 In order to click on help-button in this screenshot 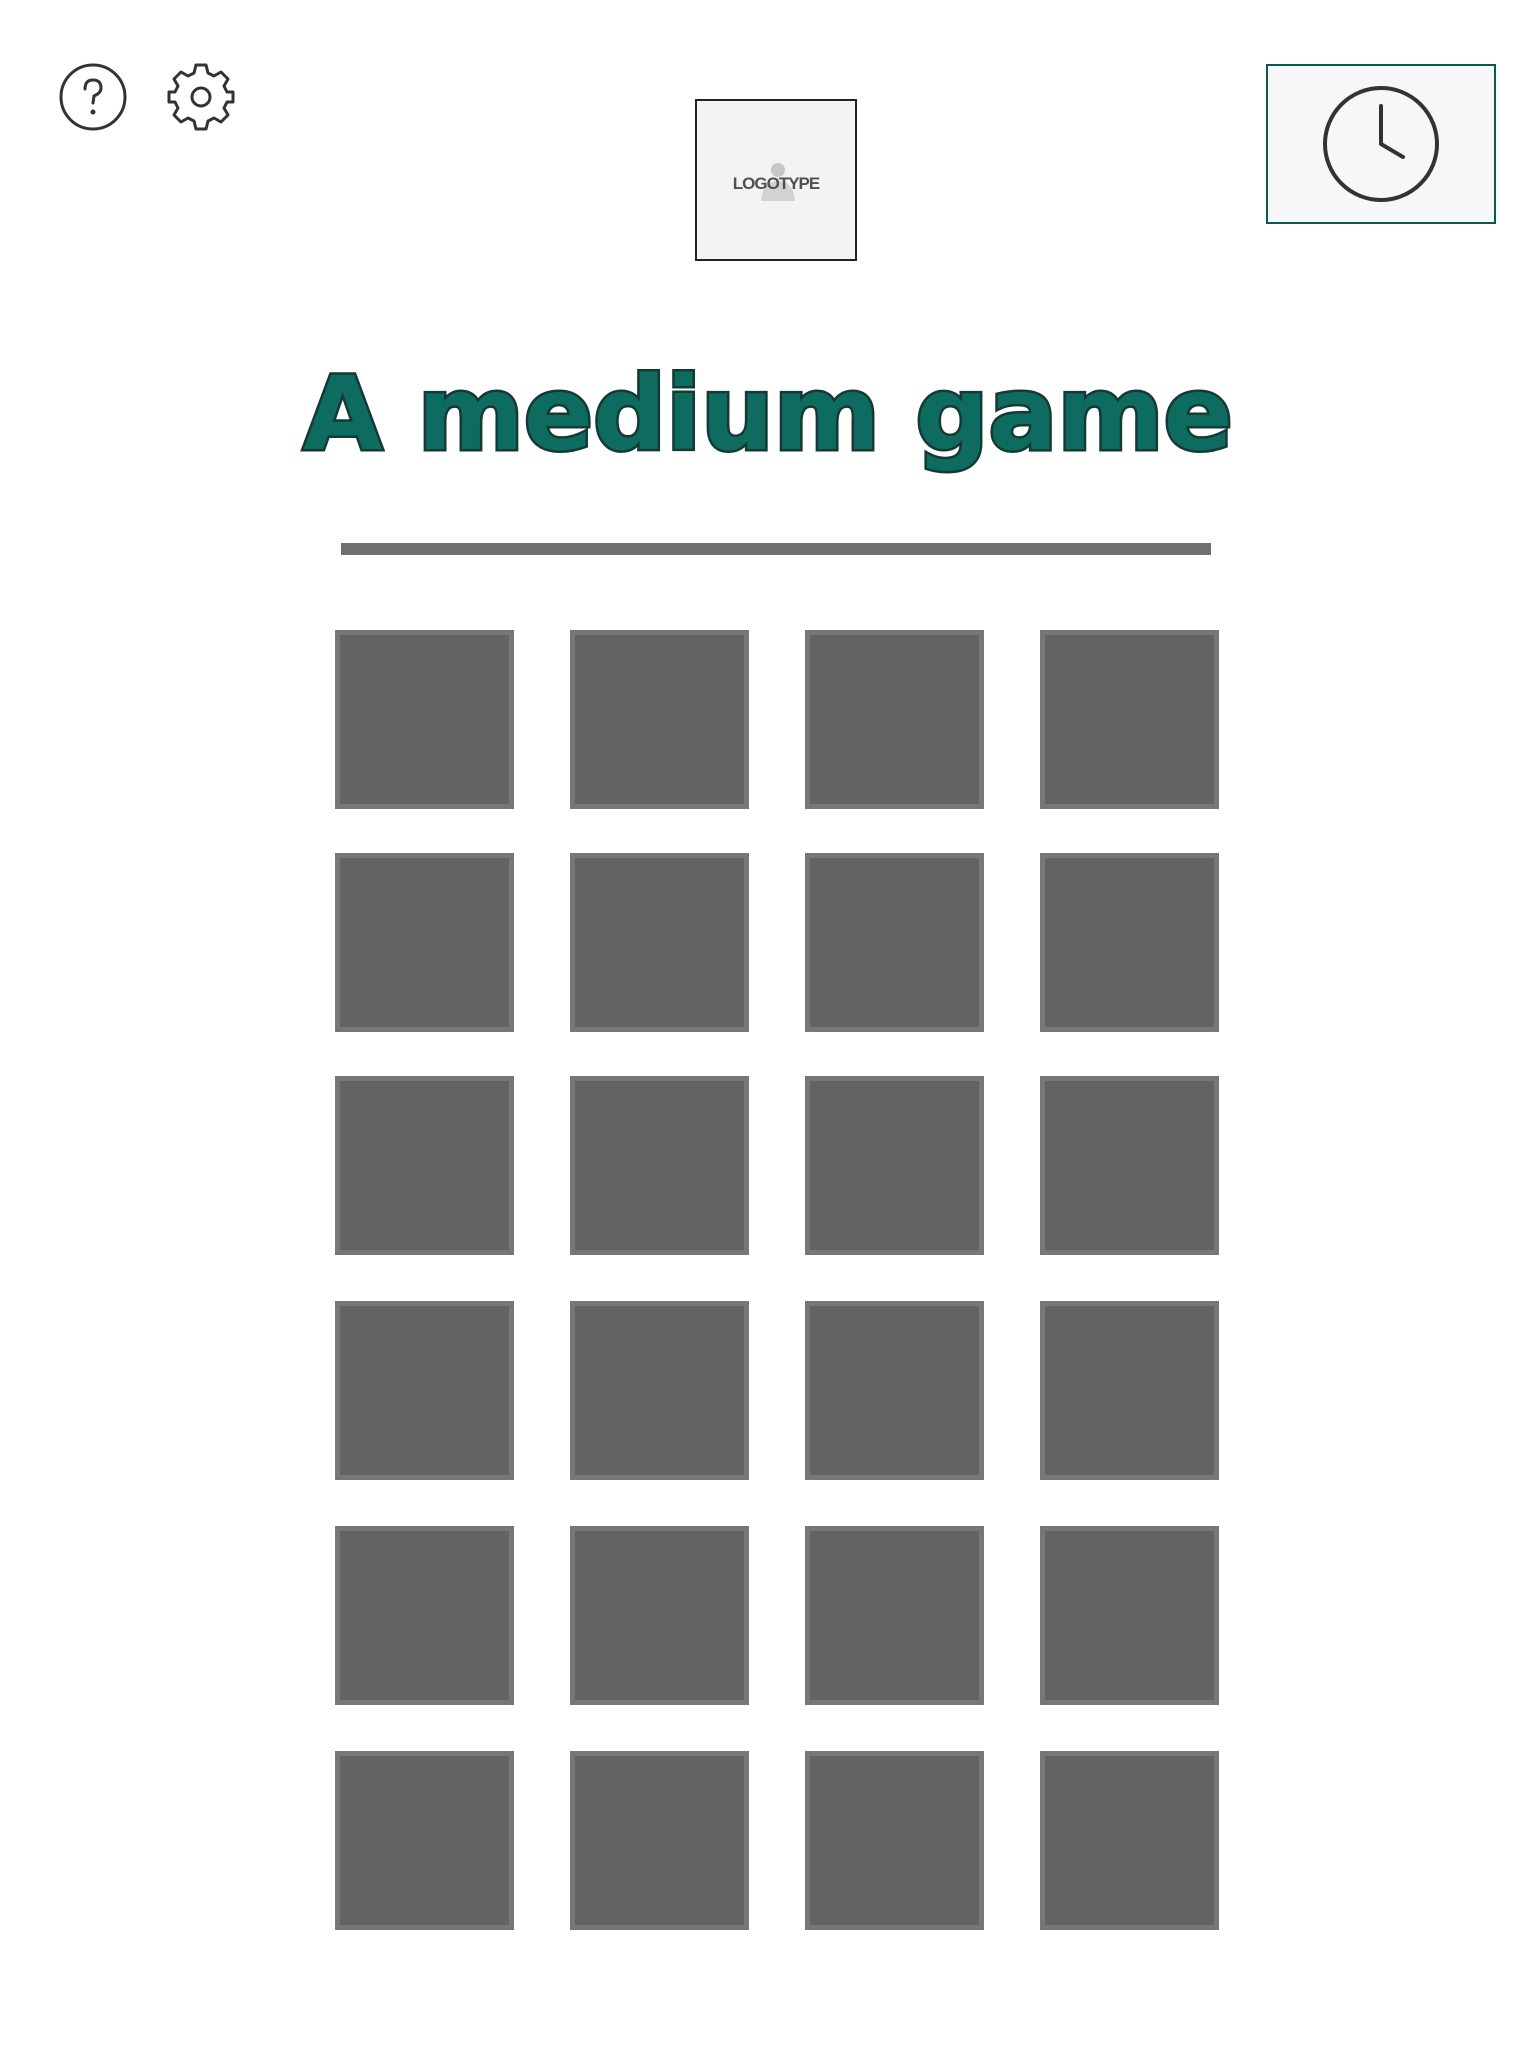, I will do `click(93, 97)`.